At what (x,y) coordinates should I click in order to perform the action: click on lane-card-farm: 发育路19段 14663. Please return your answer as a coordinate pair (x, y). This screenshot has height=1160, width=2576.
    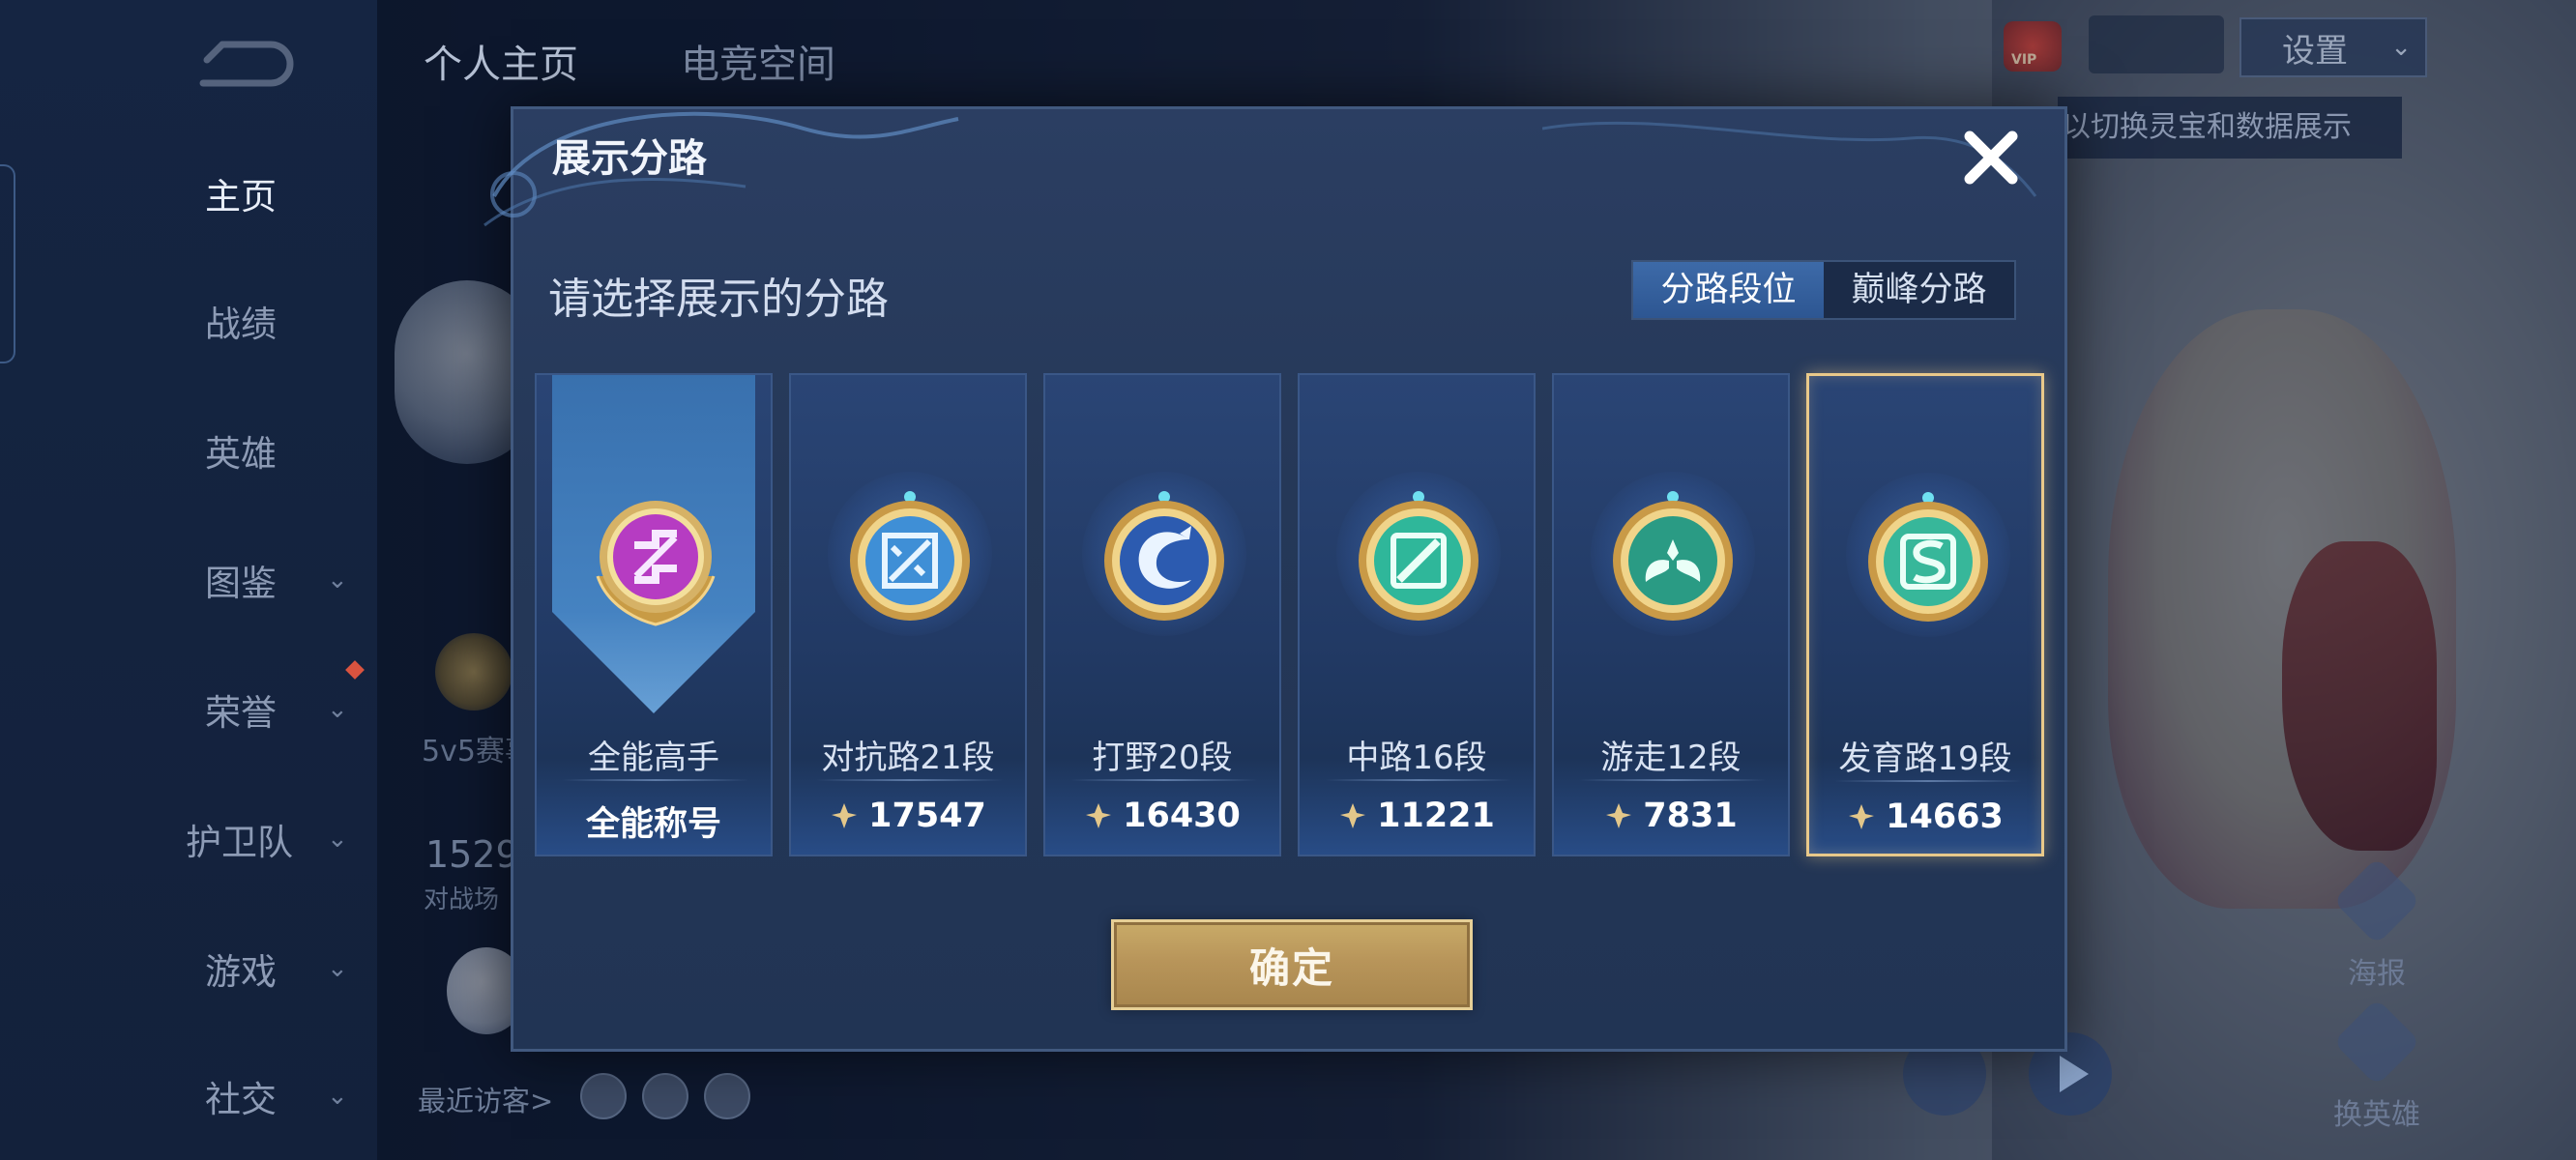
    Looking at the image, I should click on (1925, 614).